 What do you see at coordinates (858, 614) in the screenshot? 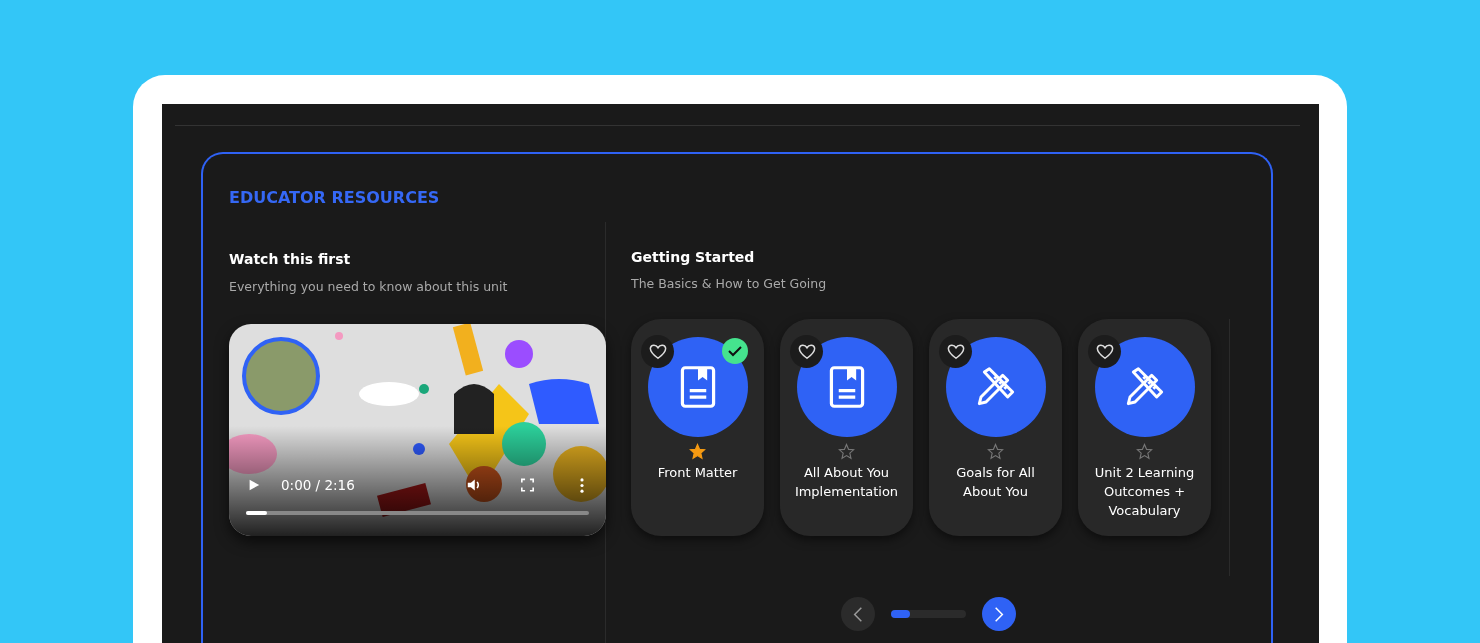
I see `chevron-left-icon` at bounding box center [858, 614].